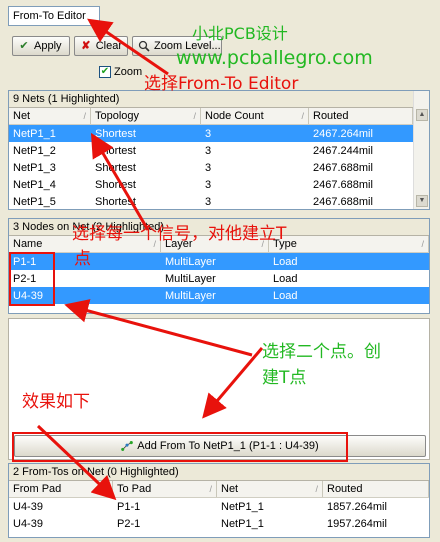 This screenshot has width=440, height=542. Describe the element at coordinates (82, 259) in the screenshot. I see `annotation-step2-line2: 点` at that location.